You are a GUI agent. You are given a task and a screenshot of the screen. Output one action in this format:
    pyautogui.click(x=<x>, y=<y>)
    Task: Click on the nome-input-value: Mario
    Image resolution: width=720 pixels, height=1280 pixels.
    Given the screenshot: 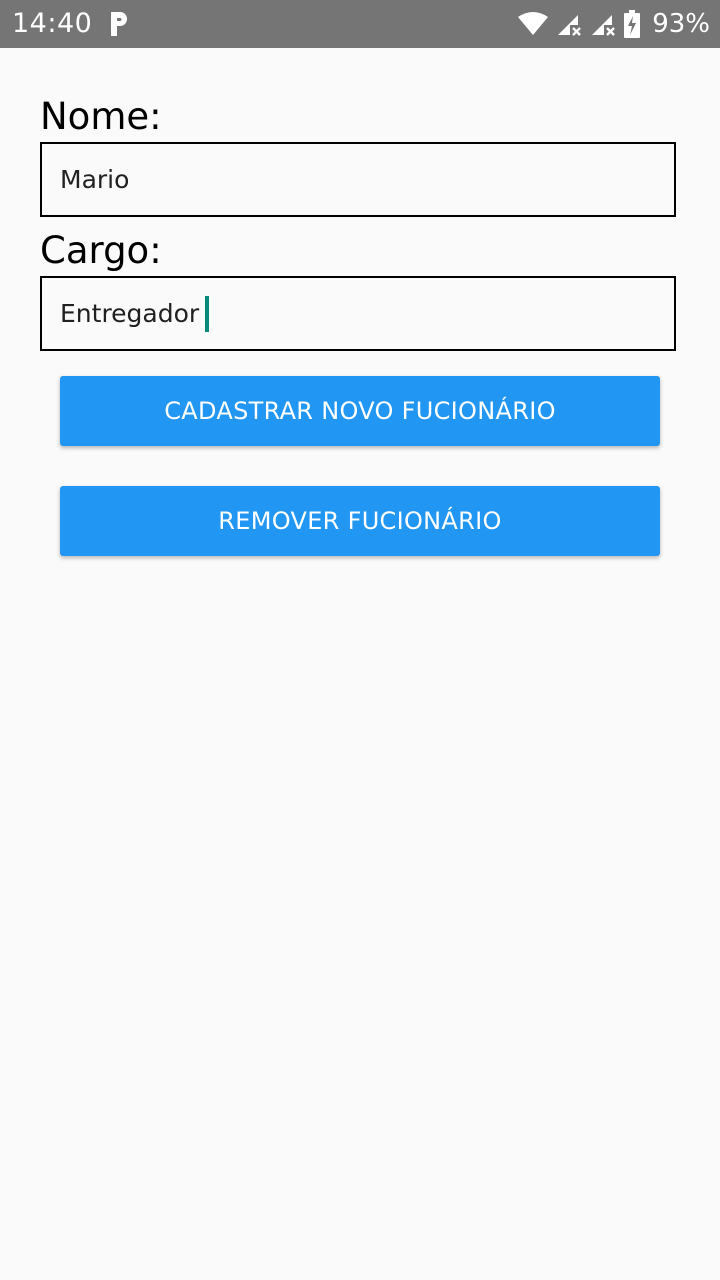 What is the action you would take?
    pyautogui.click(x=95, y=179)
    